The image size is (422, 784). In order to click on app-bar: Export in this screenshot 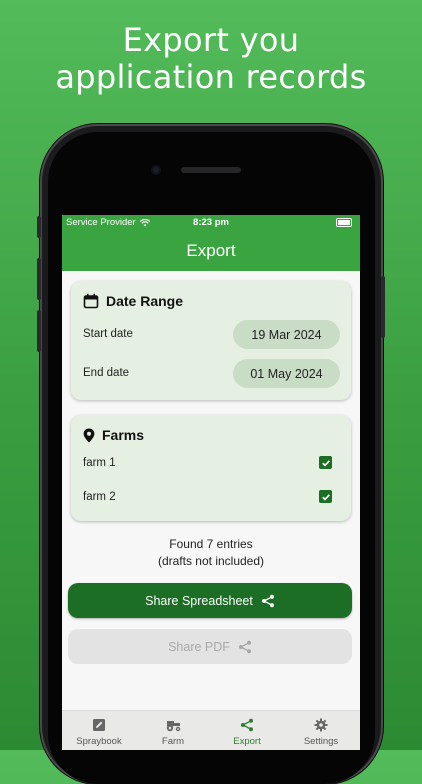, I will do `click(211, 251)`.